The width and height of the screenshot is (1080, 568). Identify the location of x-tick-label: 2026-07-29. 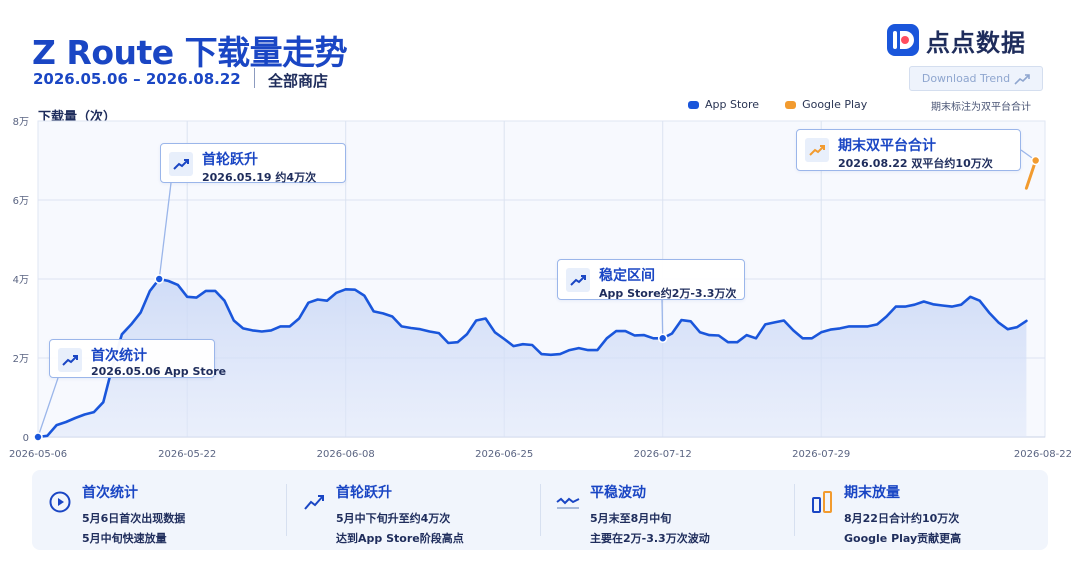
(821, 454).